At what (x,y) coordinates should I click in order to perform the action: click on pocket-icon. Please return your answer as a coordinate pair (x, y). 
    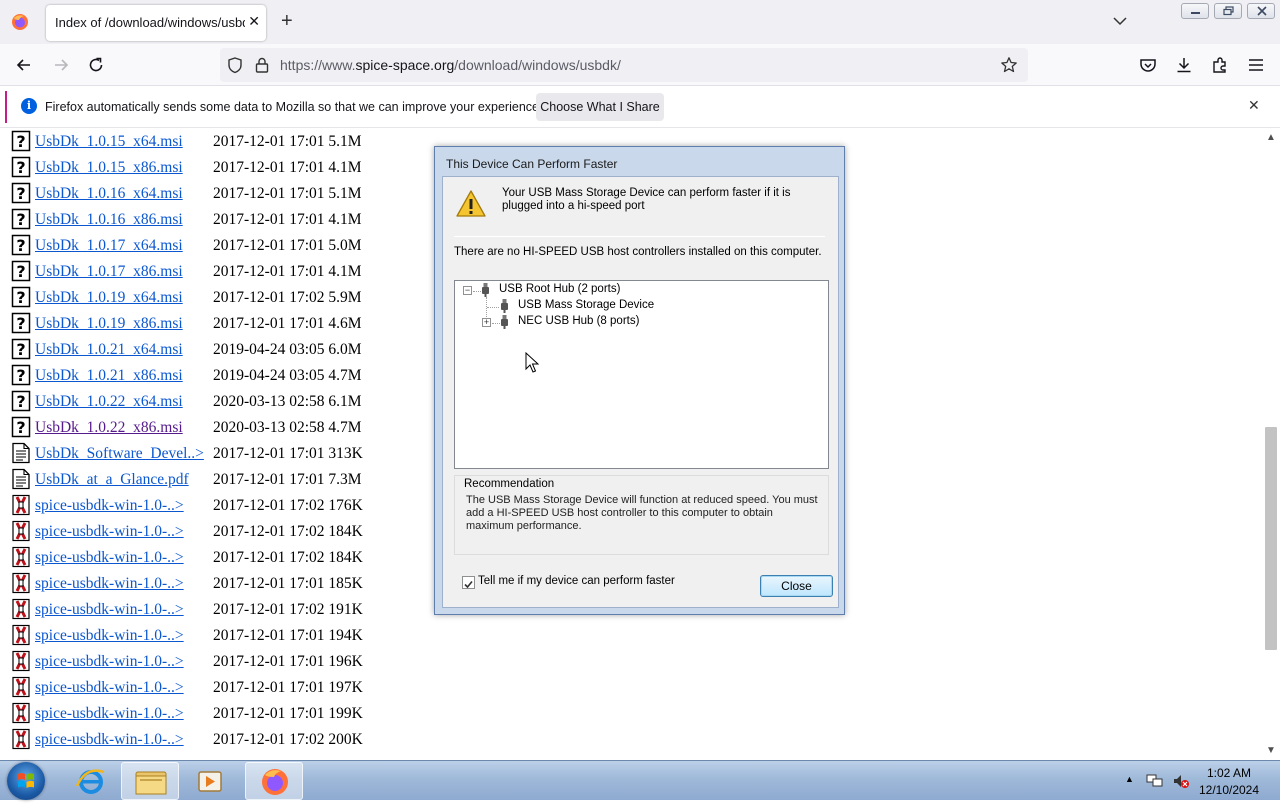
    Looking at the image, I should click on (1148, 65).